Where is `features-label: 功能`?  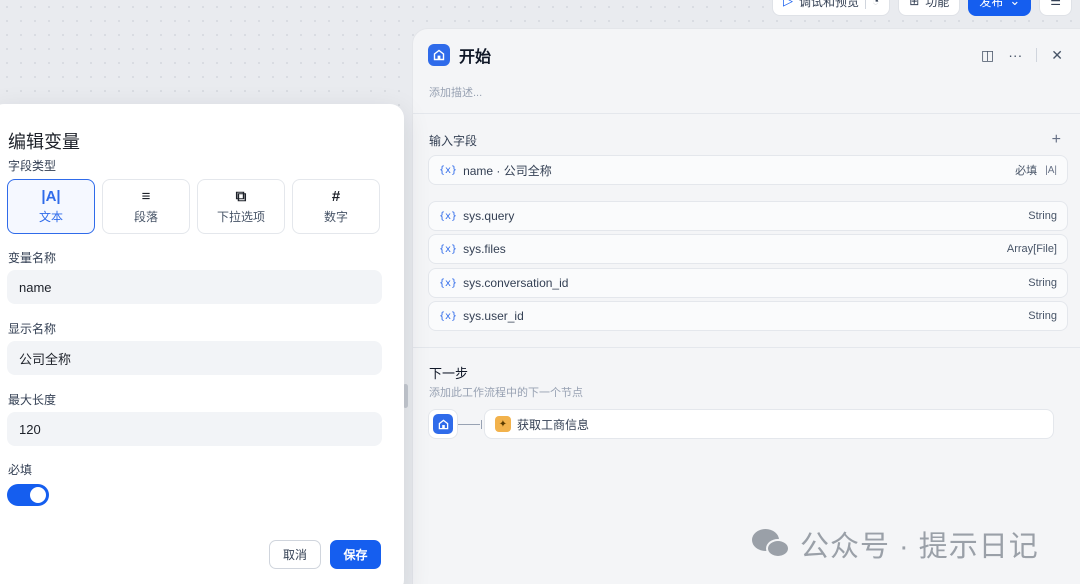 features-label: 功能 is located at coordinates (937, 4).